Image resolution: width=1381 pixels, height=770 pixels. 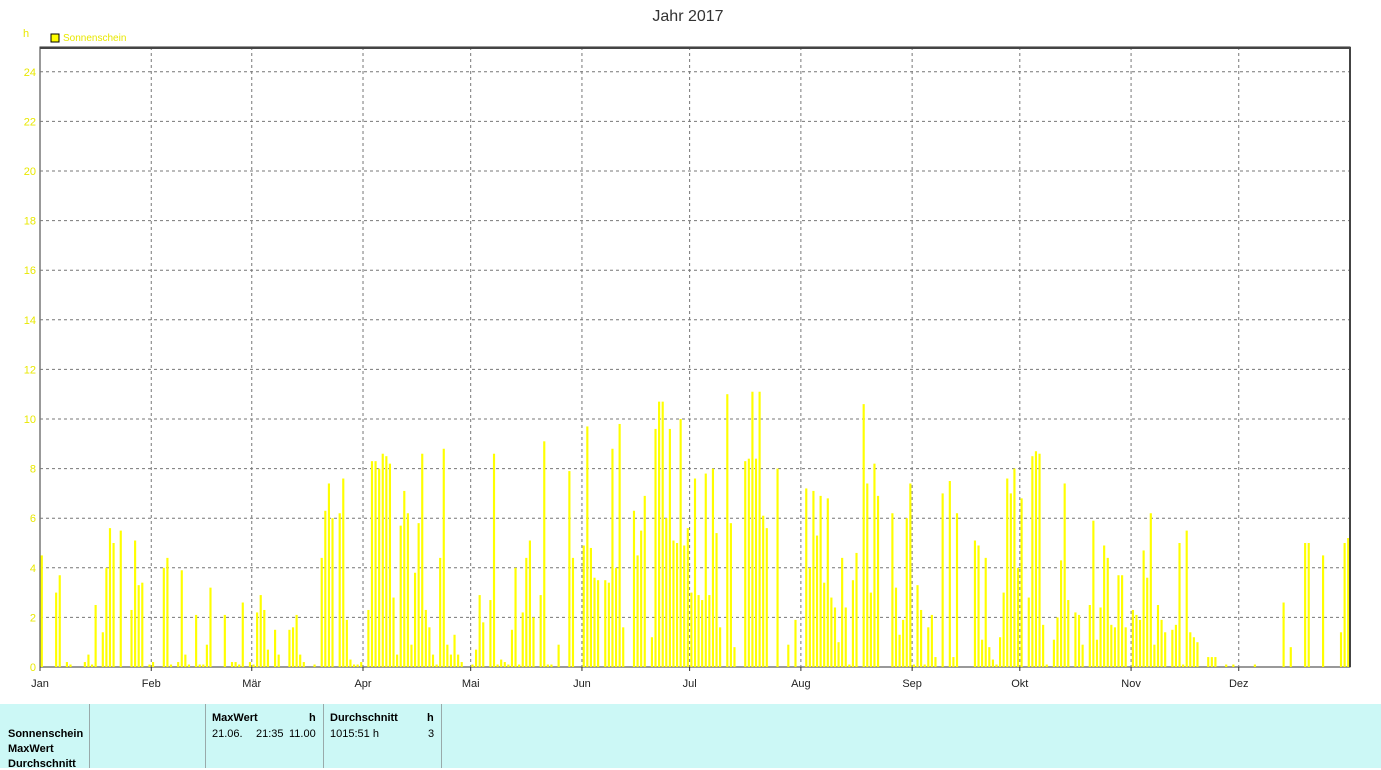 What do you see at coordinates (1131, 684) in the screenshot?
I see `x-tick-label-nov: Nov` at bounding box center [1131, 684].